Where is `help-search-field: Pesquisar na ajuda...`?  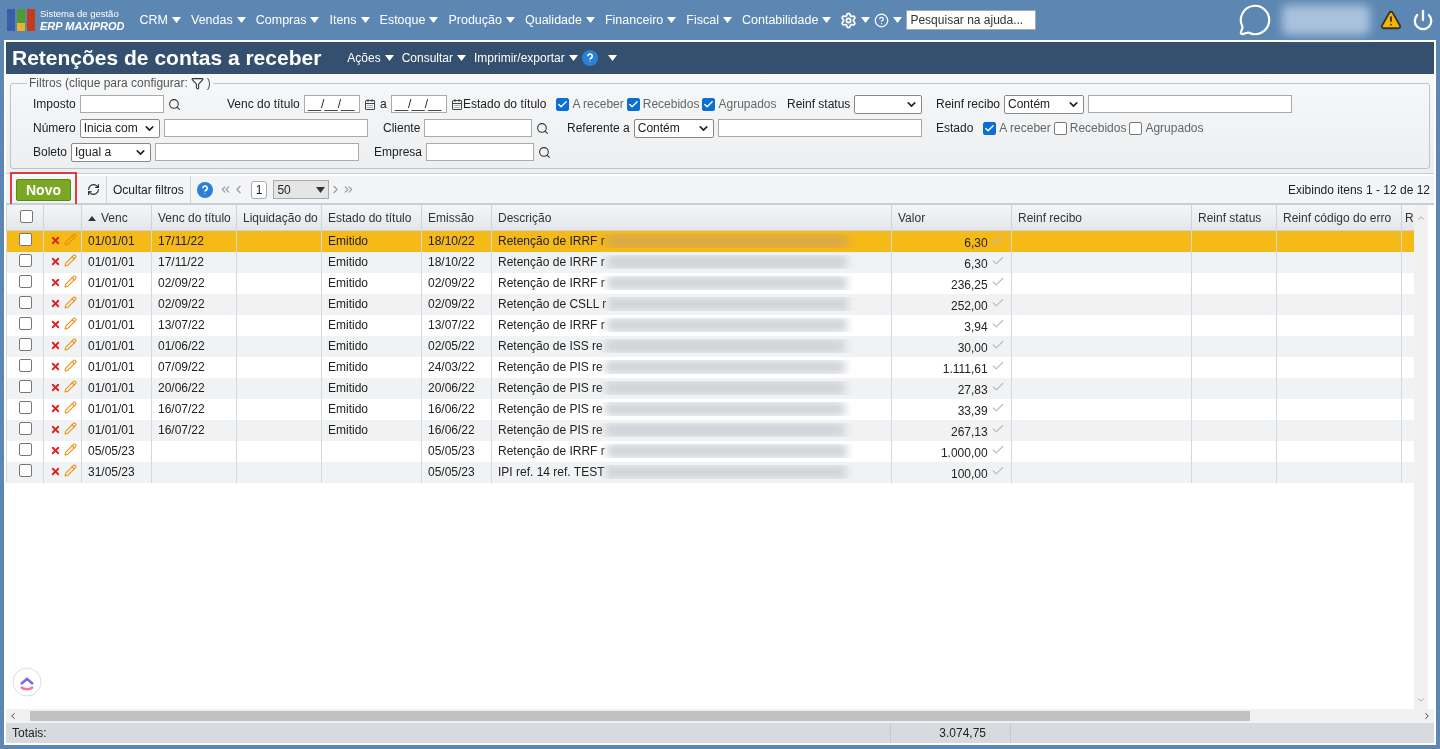
help-search-field: Pesquisar na ajuda... is located at coordinates (971, 20).